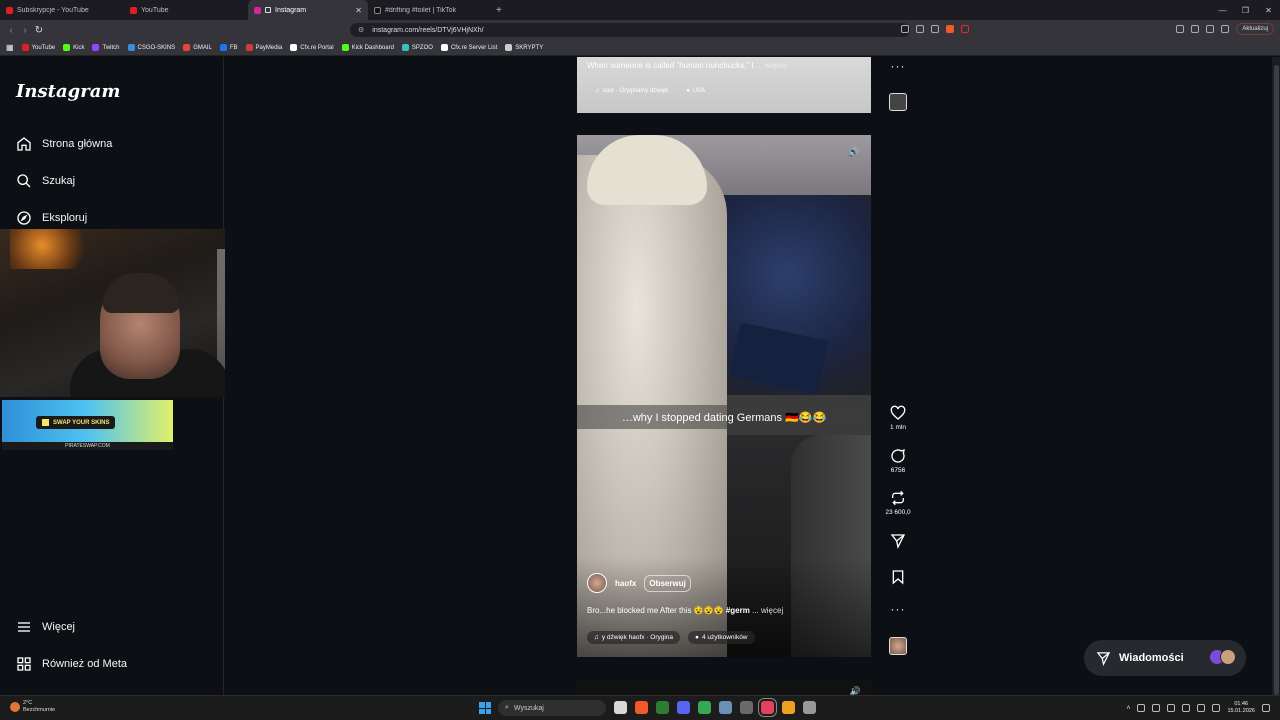  What do you see at coordinates (905, 29) in the screenshot?
I see `extension-icon` at bounding box center [905, 29].